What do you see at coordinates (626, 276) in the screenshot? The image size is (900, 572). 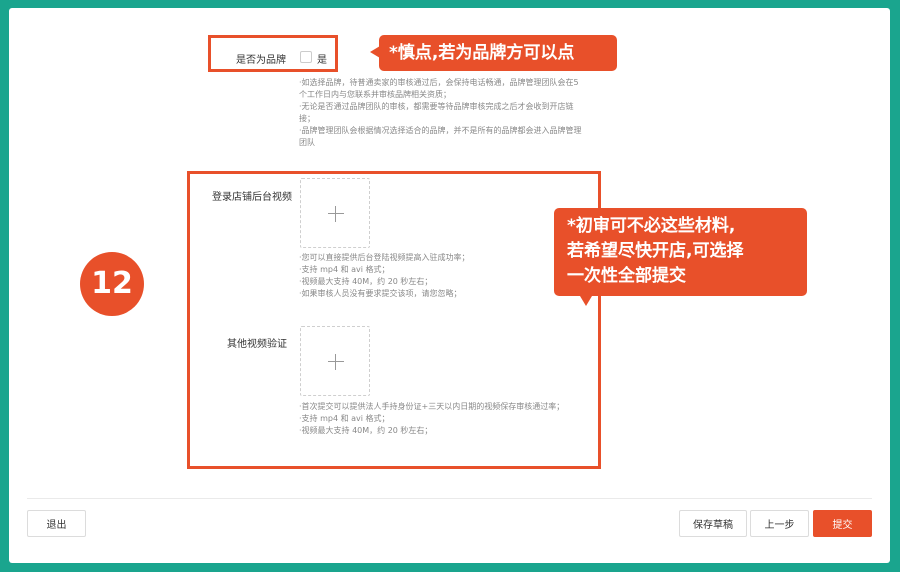 I see `materials-callout-line: 一次性全部提交` at bounding box center [626, 276].